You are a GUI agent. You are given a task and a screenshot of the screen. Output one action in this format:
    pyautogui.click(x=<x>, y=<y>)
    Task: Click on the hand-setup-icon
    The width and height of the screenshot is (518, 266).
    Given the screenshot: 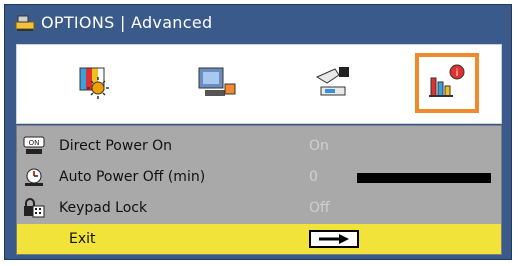 What is the action you would take?
    pyautogui.click(x=332, y=81)
    